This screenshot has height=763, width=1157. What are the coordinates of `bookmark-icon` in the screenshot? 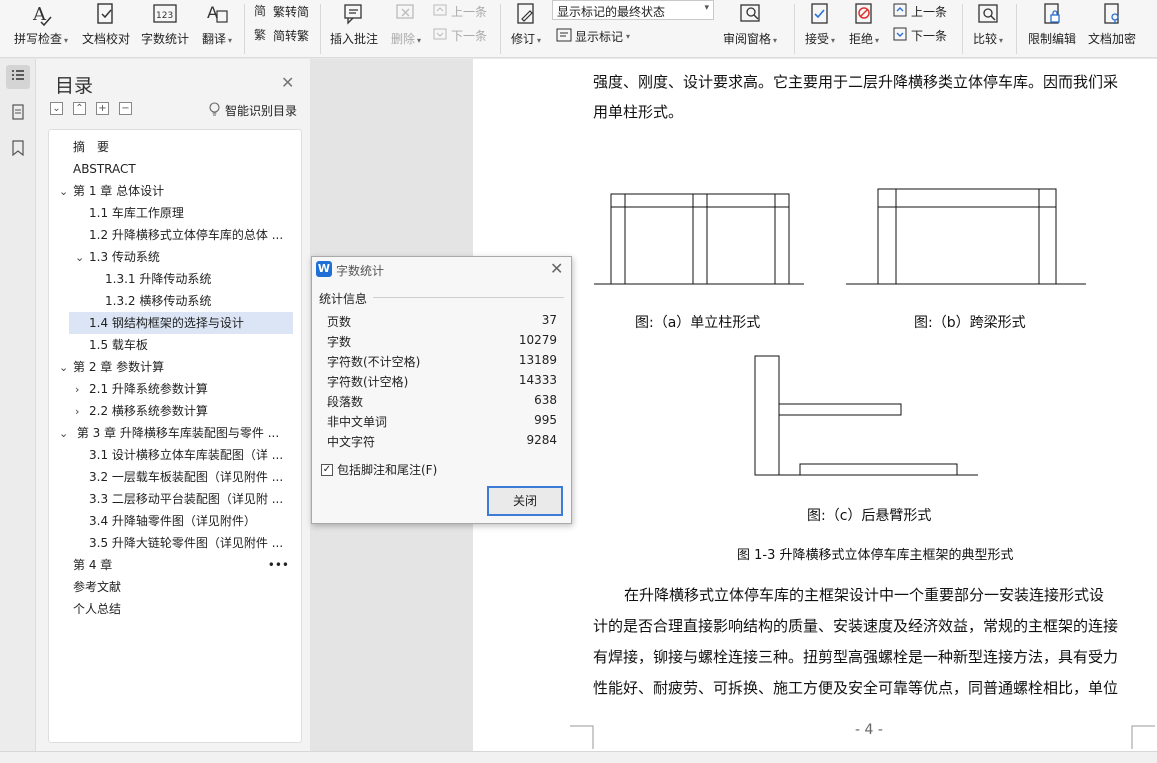 It's located at (18, 149).